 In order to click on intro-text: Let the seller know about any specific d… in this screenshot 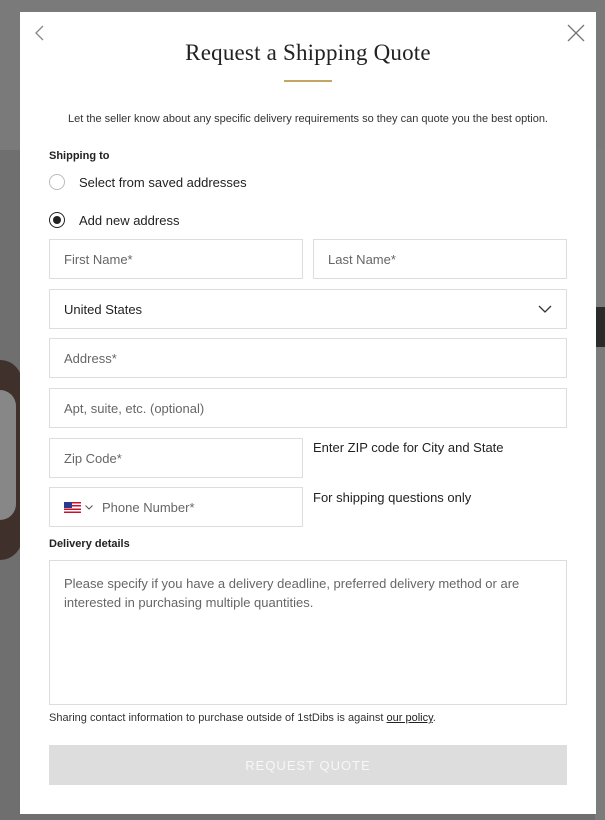, I will do `click(308, 119)`.